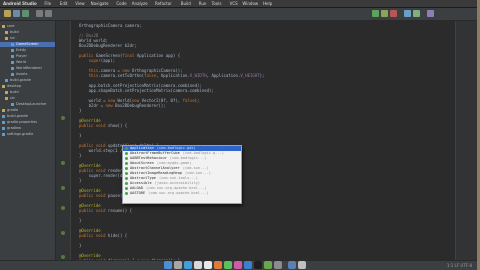  What do you see at coordinates (27, 68) in the screenshot?
I see `tree-item: WorldRenderer` at bounding box center [27, 68].